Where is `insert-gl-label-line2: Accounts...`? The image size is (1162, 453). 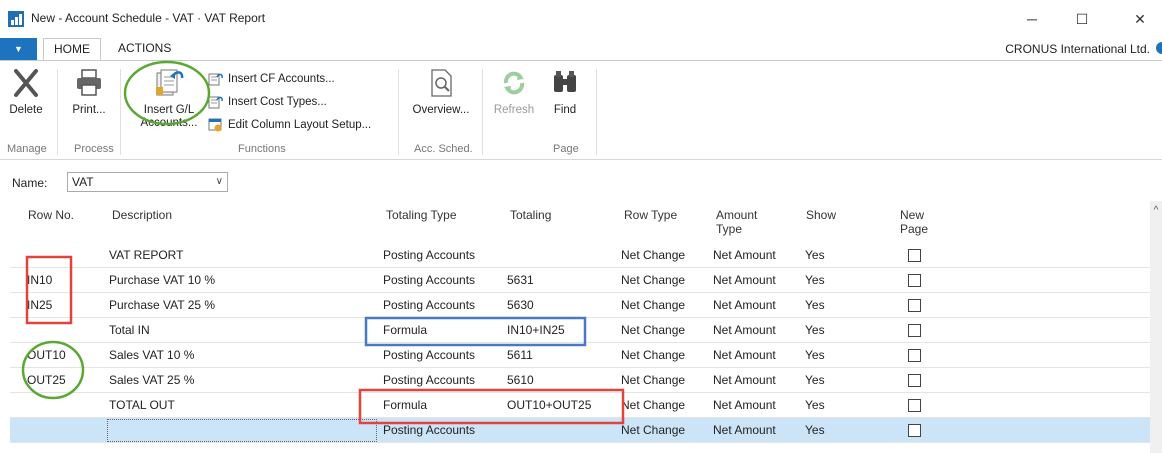 insert-gl-label-line2: Accounts... is located at coordinates (169, 123).